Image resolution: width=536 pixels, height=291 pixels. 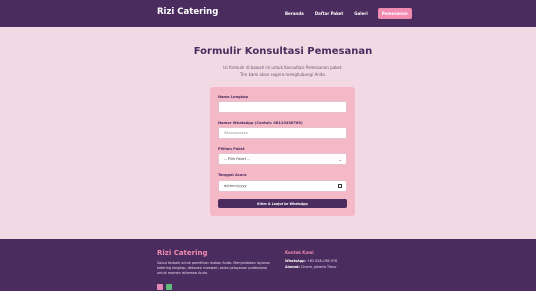 I want to click on nav-link-galeri: Galeri, so click(x=360, y=13).